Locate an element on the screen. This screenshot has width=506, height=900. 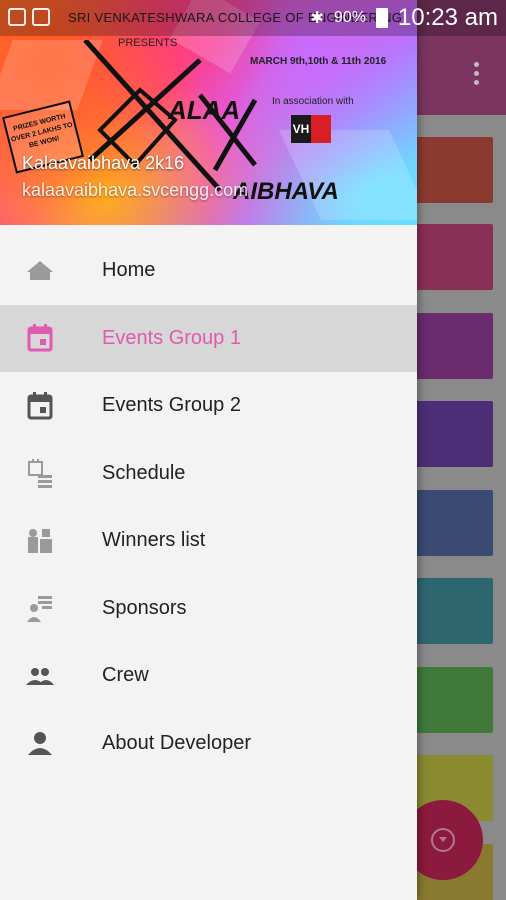
menu-item-about-developer: About Developer is located at coordinates (208, 744).